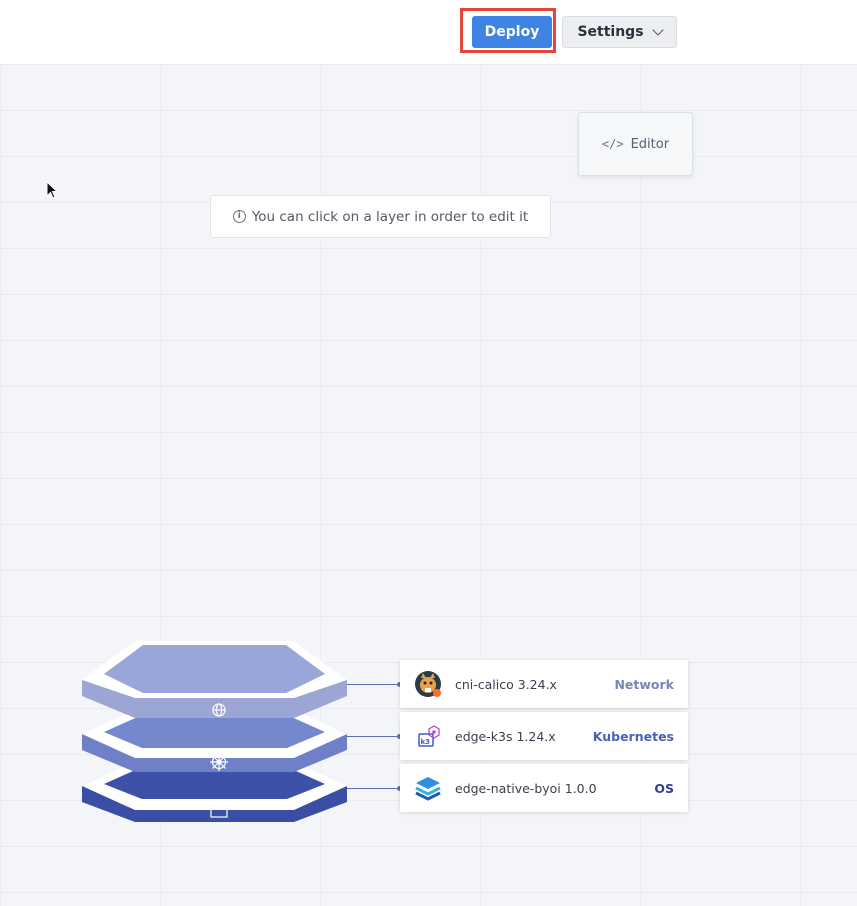  I want to click on layer-name: edge-k3s 1.24.x, so click(505, 736).